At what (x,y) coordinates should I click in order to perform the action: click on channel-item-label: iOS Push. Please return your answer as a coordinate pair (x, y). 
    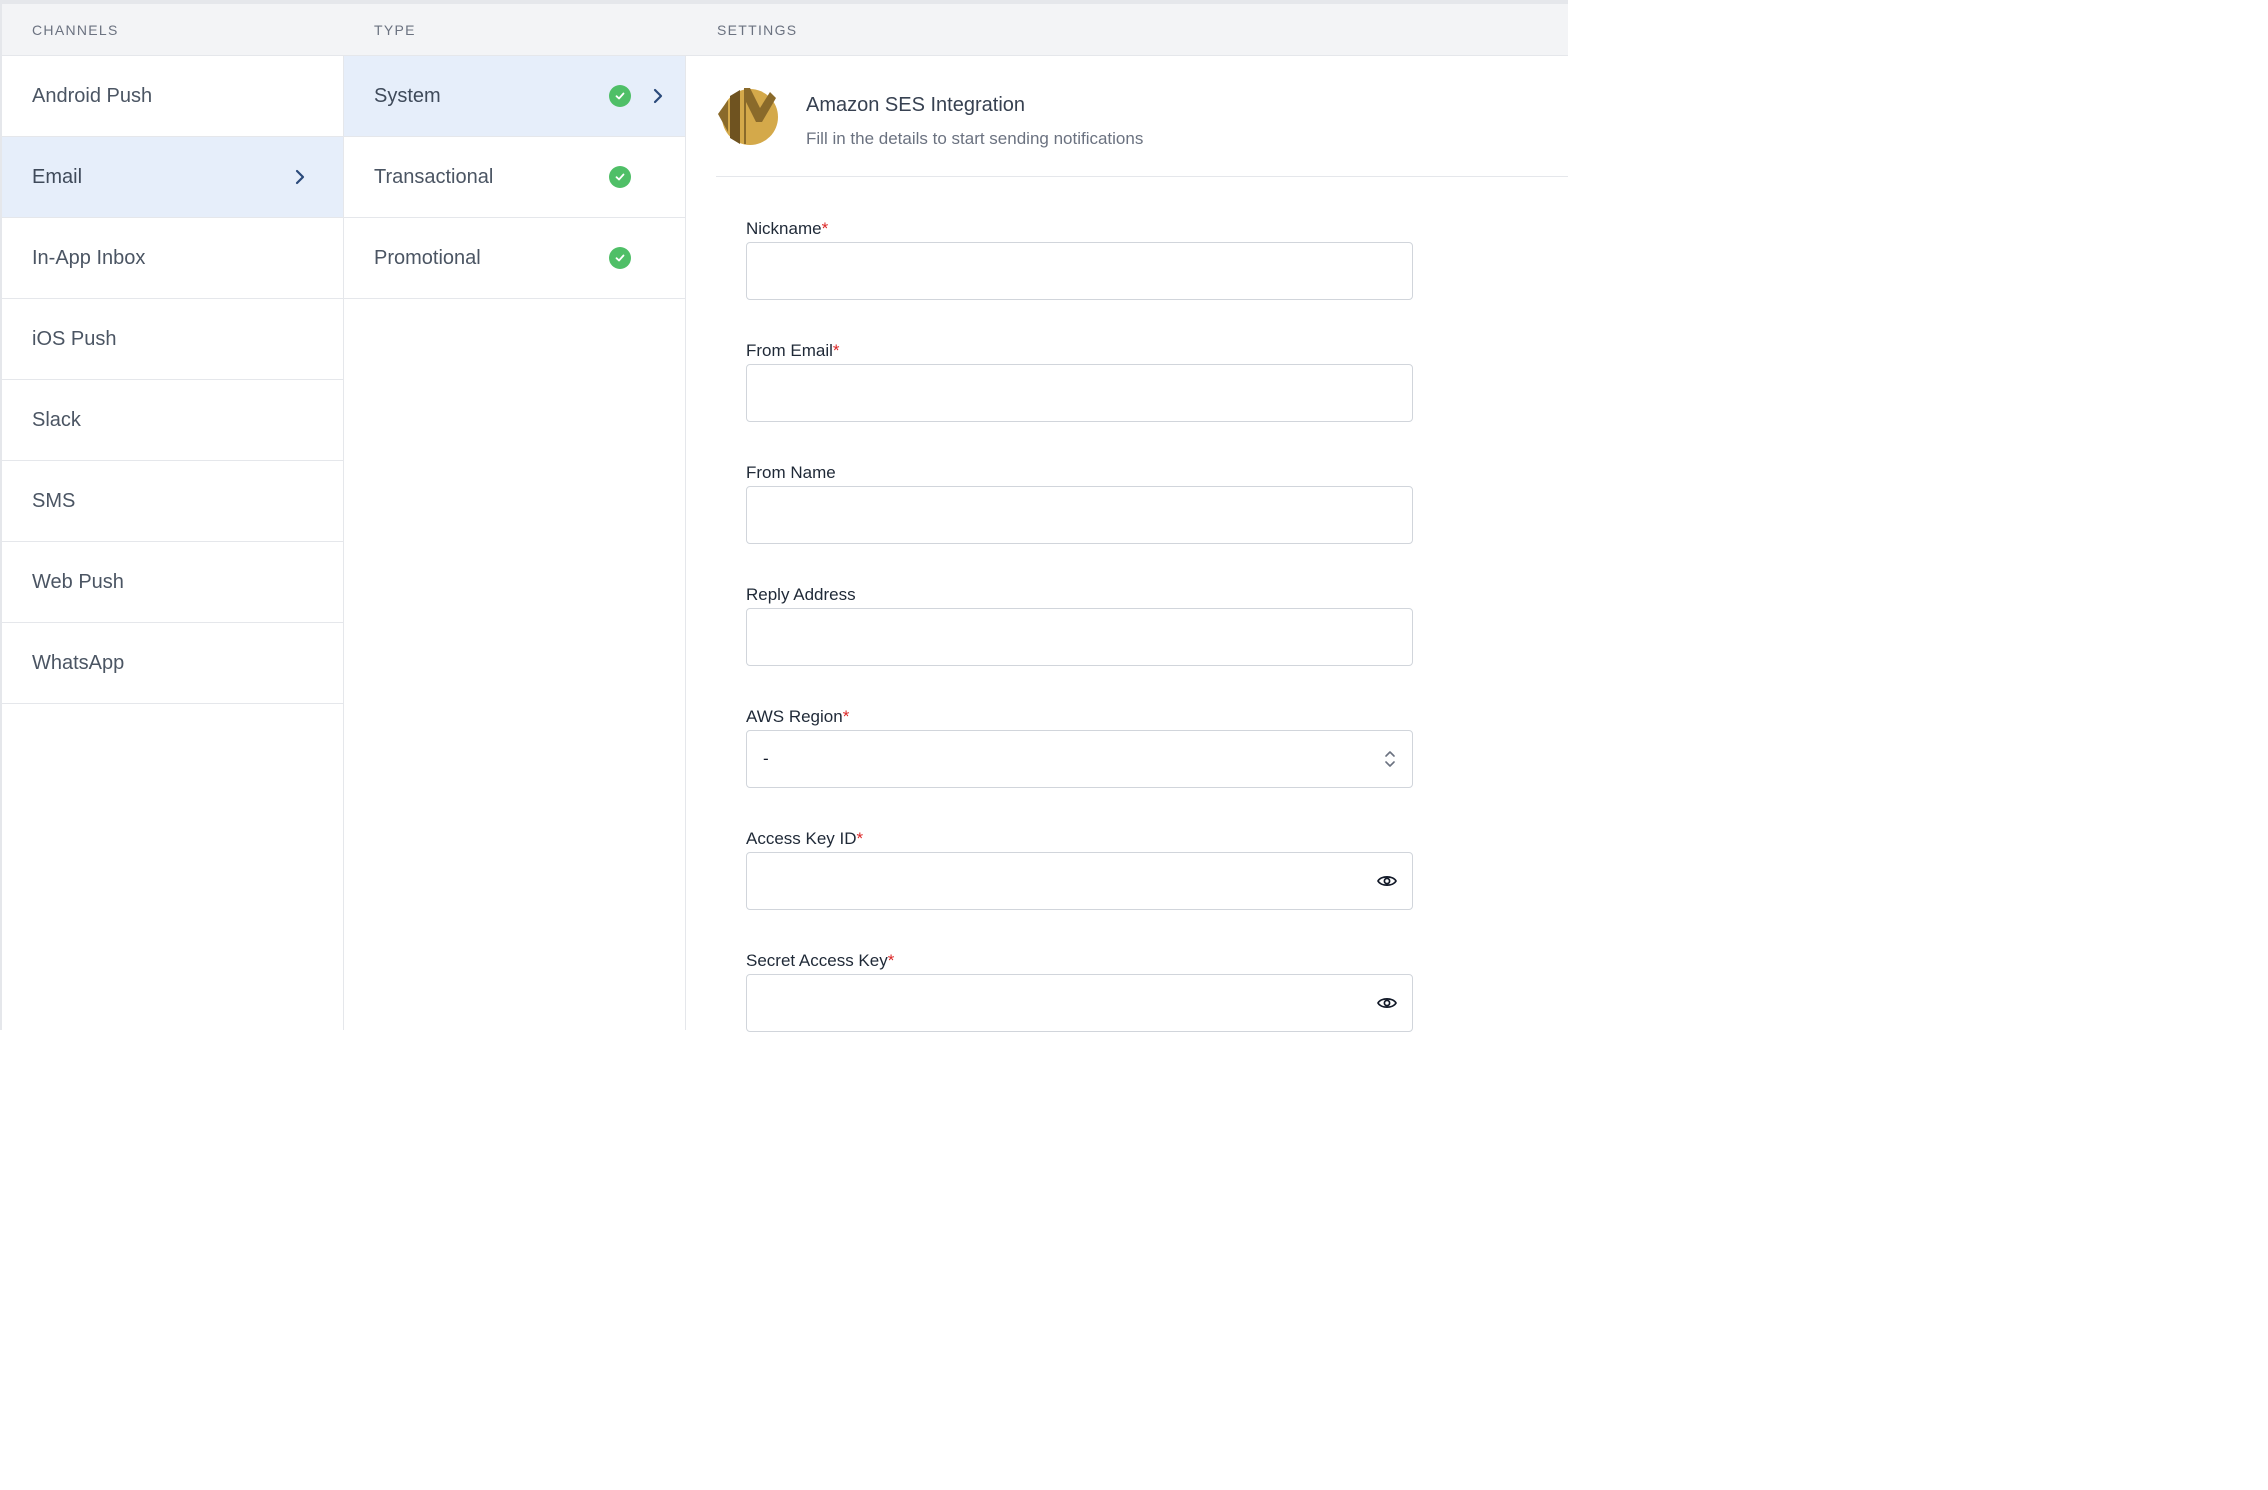
    Looking at the image, I should click on (74, 338).